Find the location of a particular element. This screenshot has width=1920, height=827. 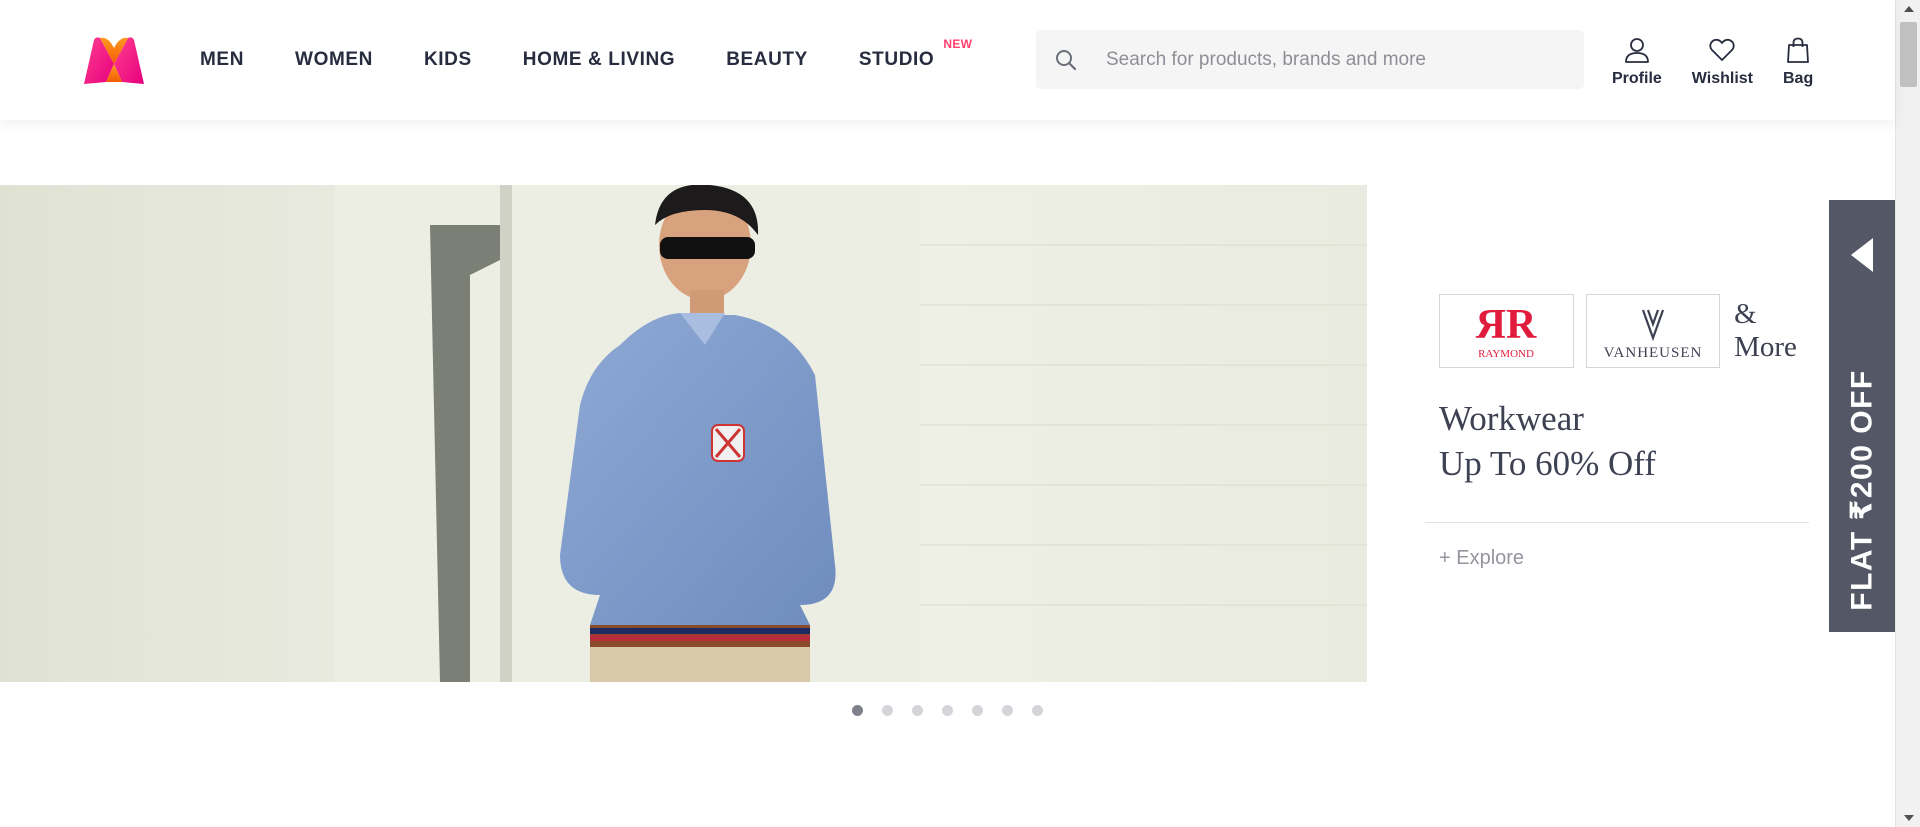

nav-kids: KIDS is located at coordinates (448, 60).